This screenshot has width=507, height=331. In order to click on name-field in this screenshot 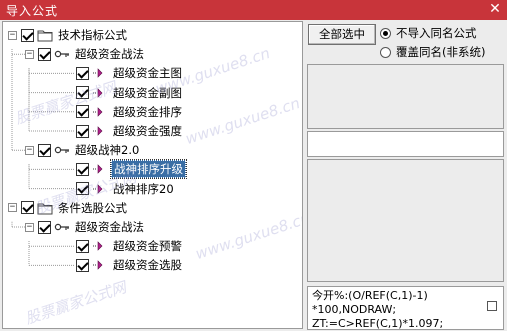, I will do `click(405, 144)`.